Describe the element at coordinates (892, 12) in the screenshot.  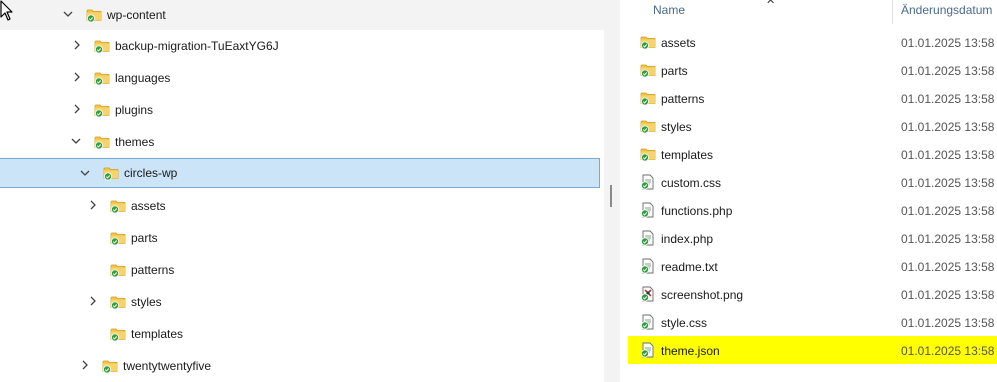
I see `column-divider` at that location.